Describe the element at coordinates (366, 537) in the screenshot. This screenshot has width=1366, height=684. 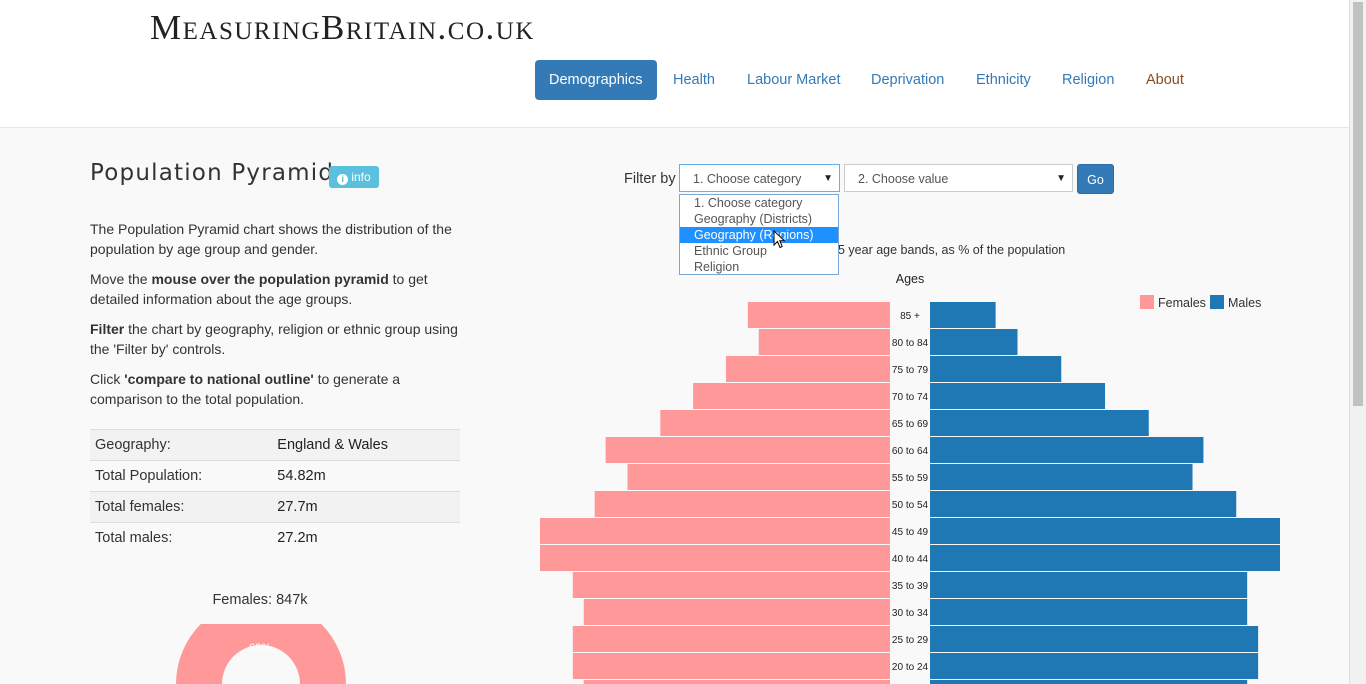
I see `stat-value: 27.2m` at that location.